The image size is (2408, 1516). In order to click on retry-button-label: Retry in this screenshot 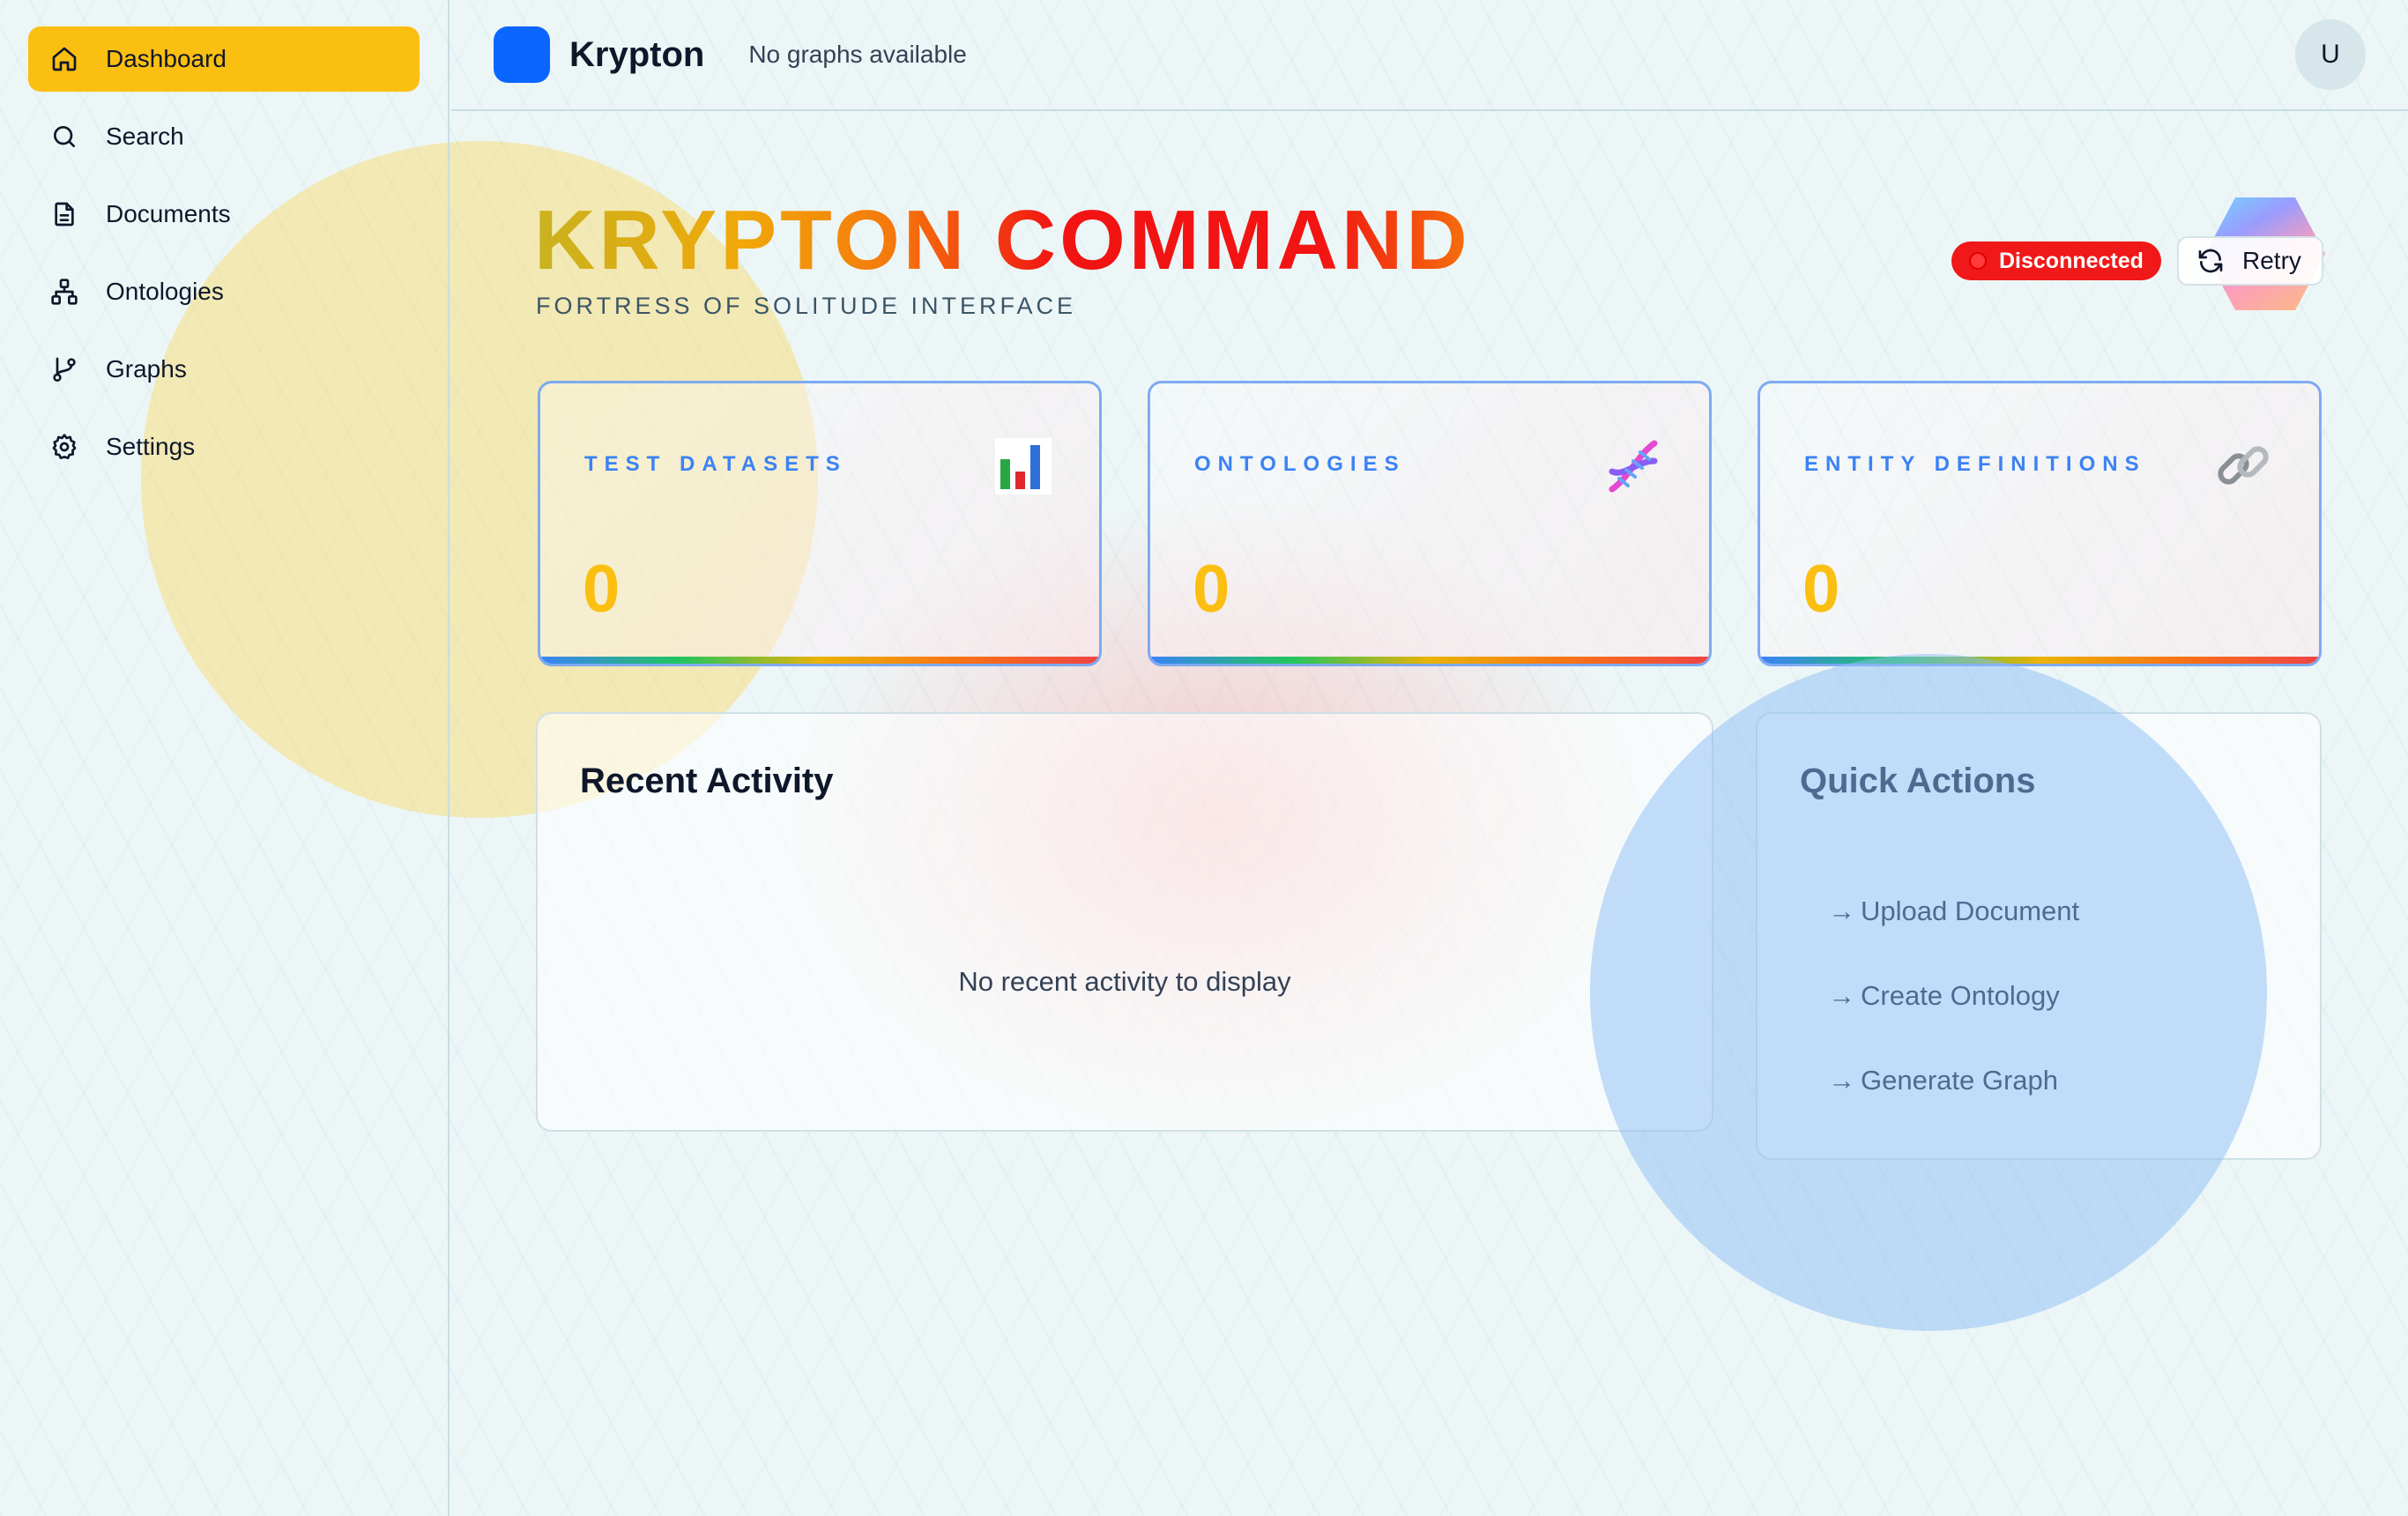, I will do `click(2271, 260)`.